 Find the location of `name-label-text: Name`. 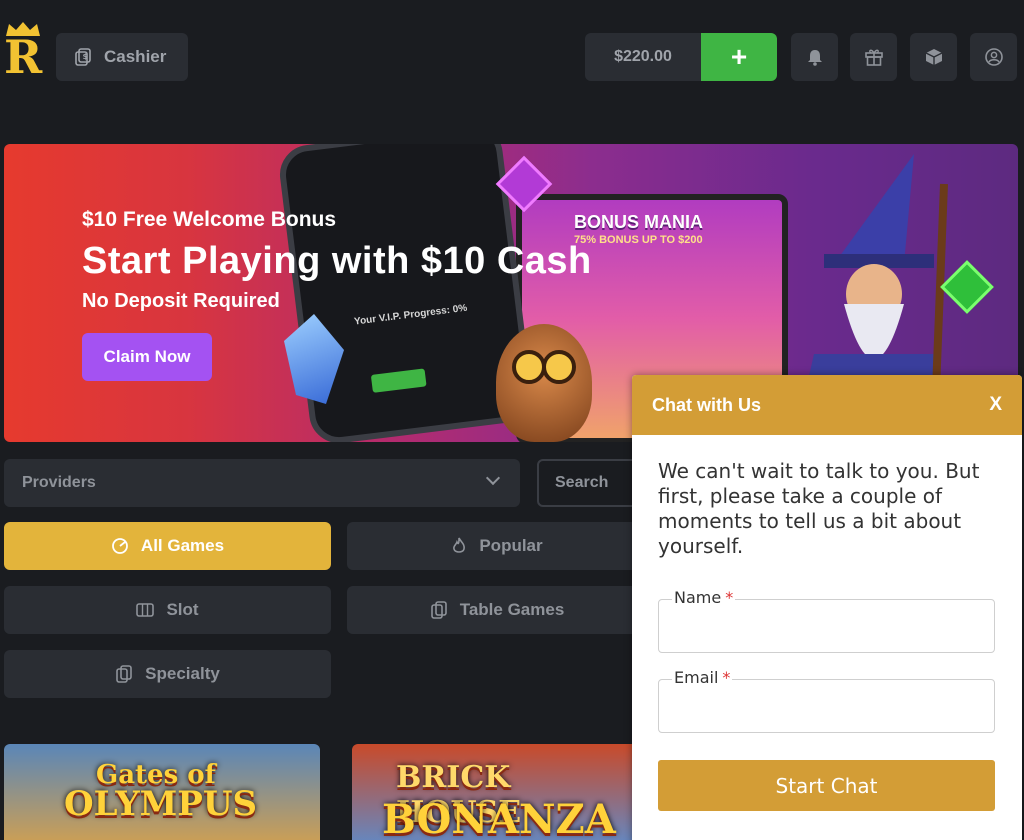

name-label-text: Name is located at coordinates (698, 597).